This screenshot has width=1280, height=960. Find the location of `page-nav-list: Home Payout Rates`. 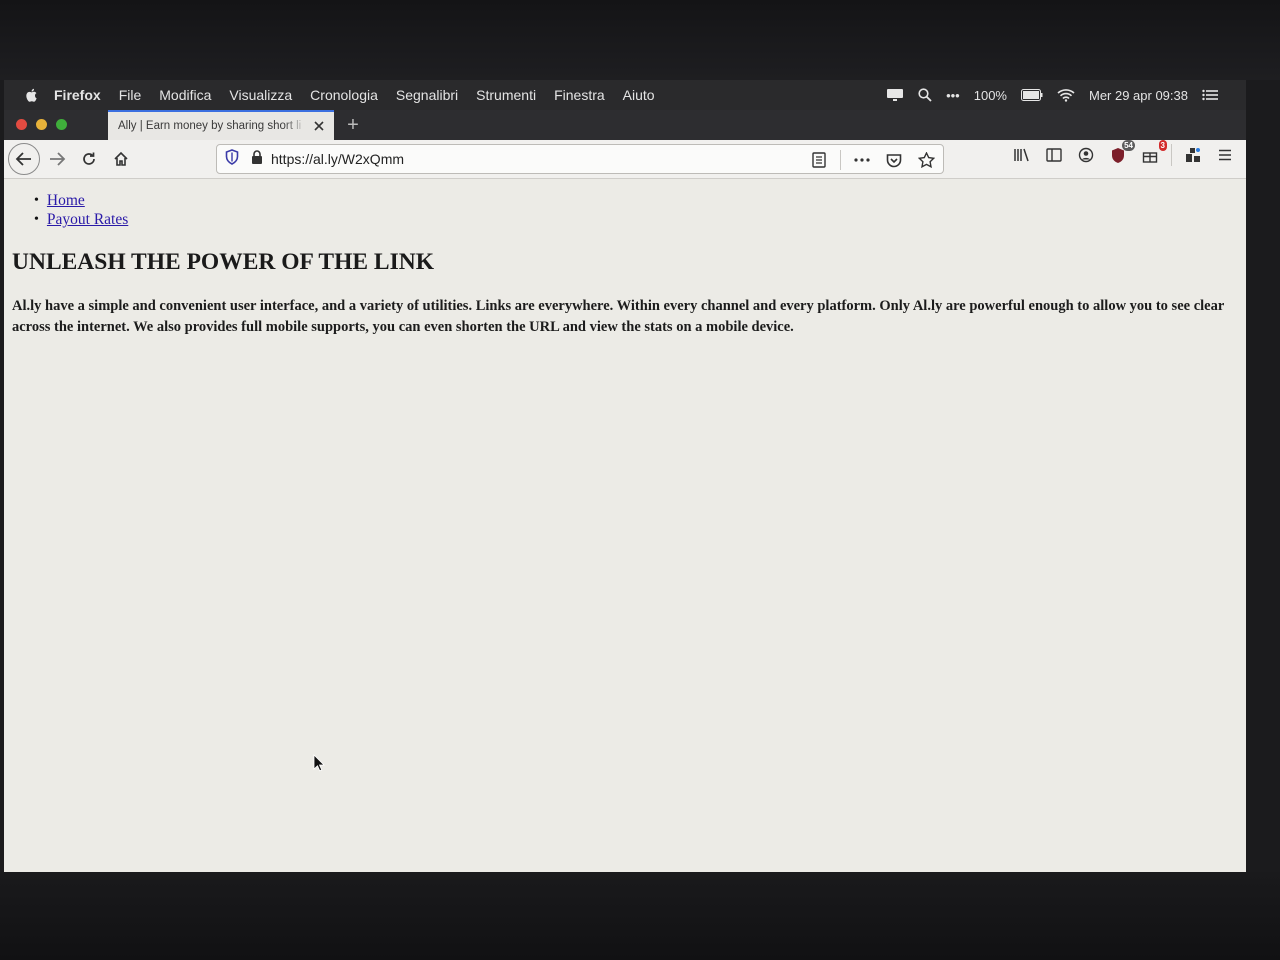

page-nav-list: Home Payout Rates is located at coordinates (81, 210).